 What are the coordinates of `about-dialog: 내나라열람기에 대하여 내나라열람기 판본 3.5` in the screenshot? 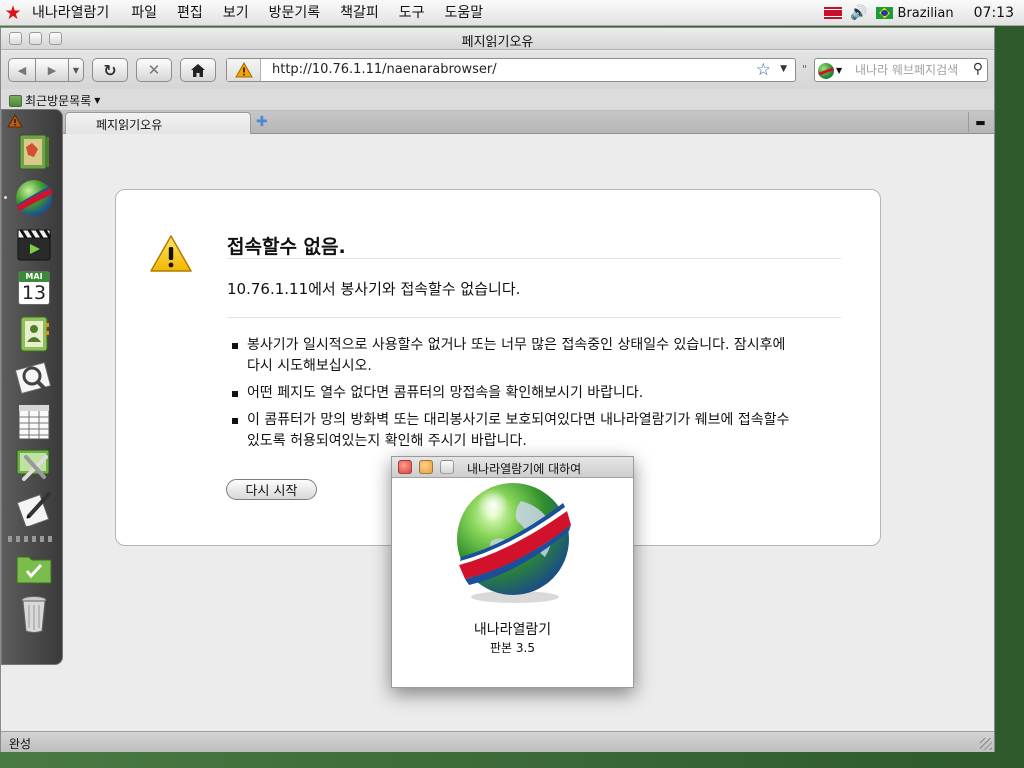 It's located at (512, 572).